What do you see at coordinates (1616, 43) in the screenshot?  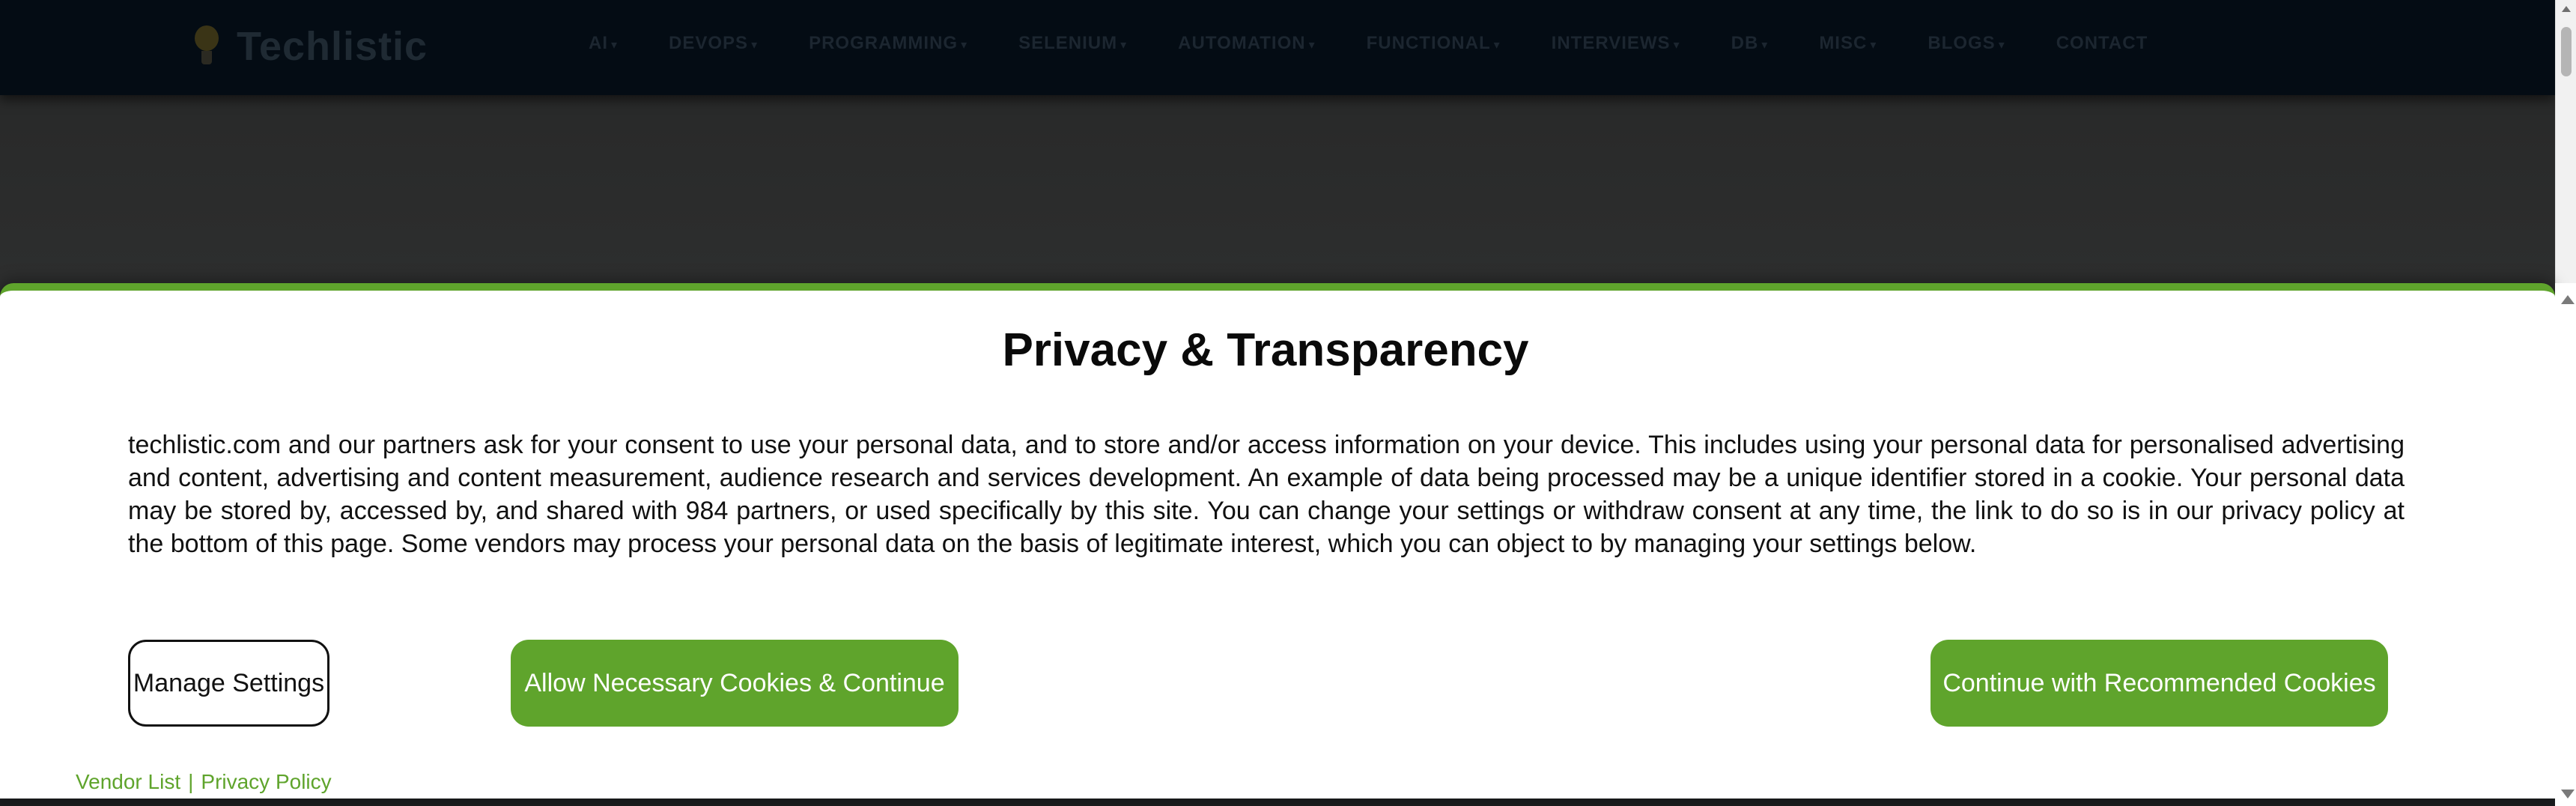 I see `nav-item-interviews: INTERVIEWS ▾` at bounding box center [1616, 43].